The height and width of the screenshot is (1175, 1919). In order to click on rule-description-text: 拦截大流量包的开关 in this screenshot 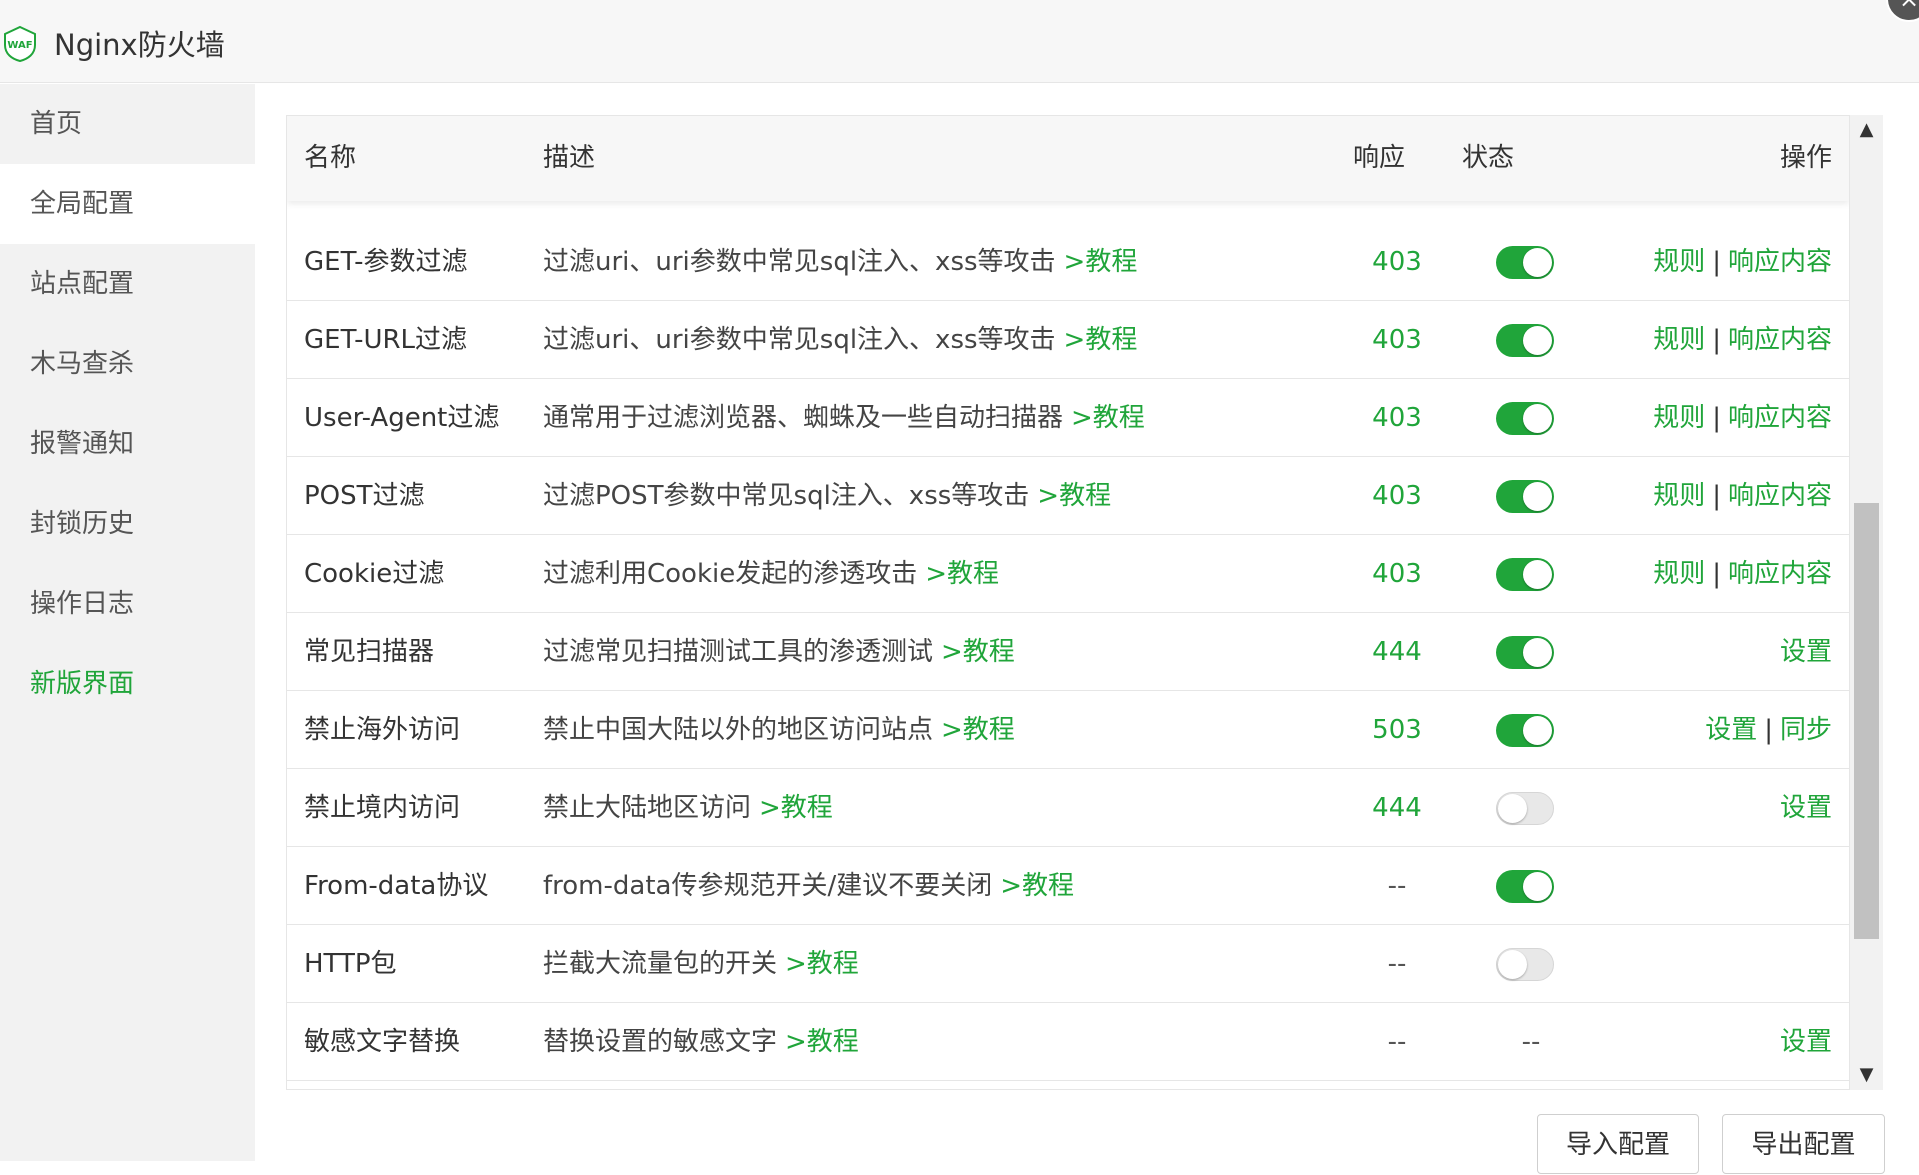, I will do `click(660, 964)`.